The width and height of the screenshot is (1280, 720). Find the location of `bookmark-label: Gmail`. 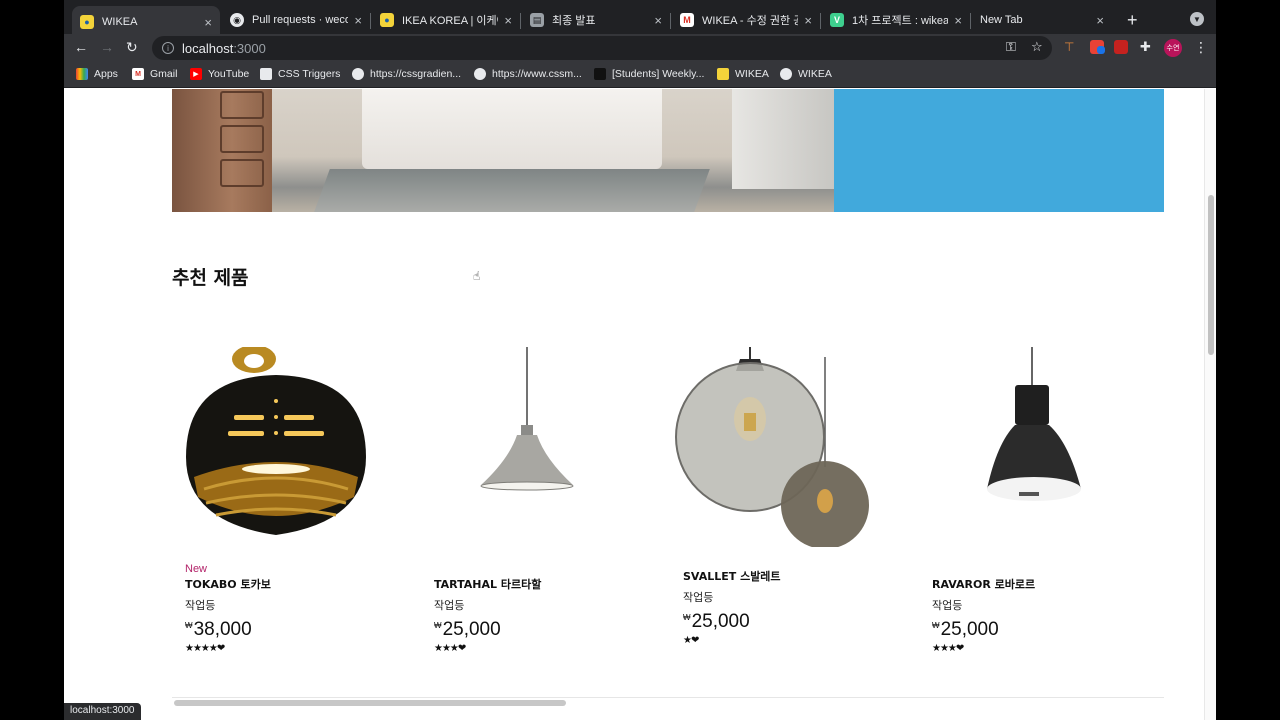

bookmark-label: Gmail is located at coordinates (164, 74).